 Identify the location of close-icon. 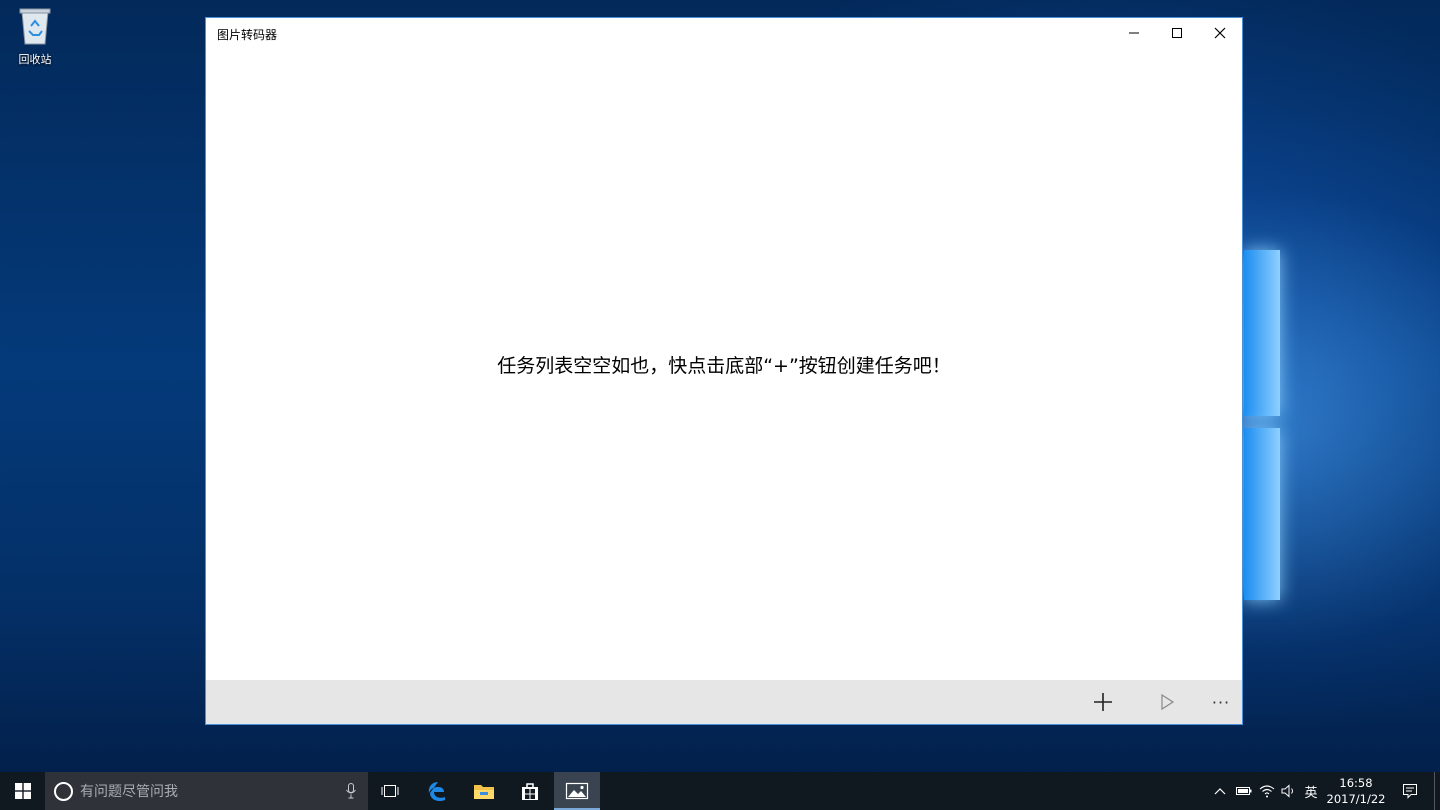
(1220, 33).